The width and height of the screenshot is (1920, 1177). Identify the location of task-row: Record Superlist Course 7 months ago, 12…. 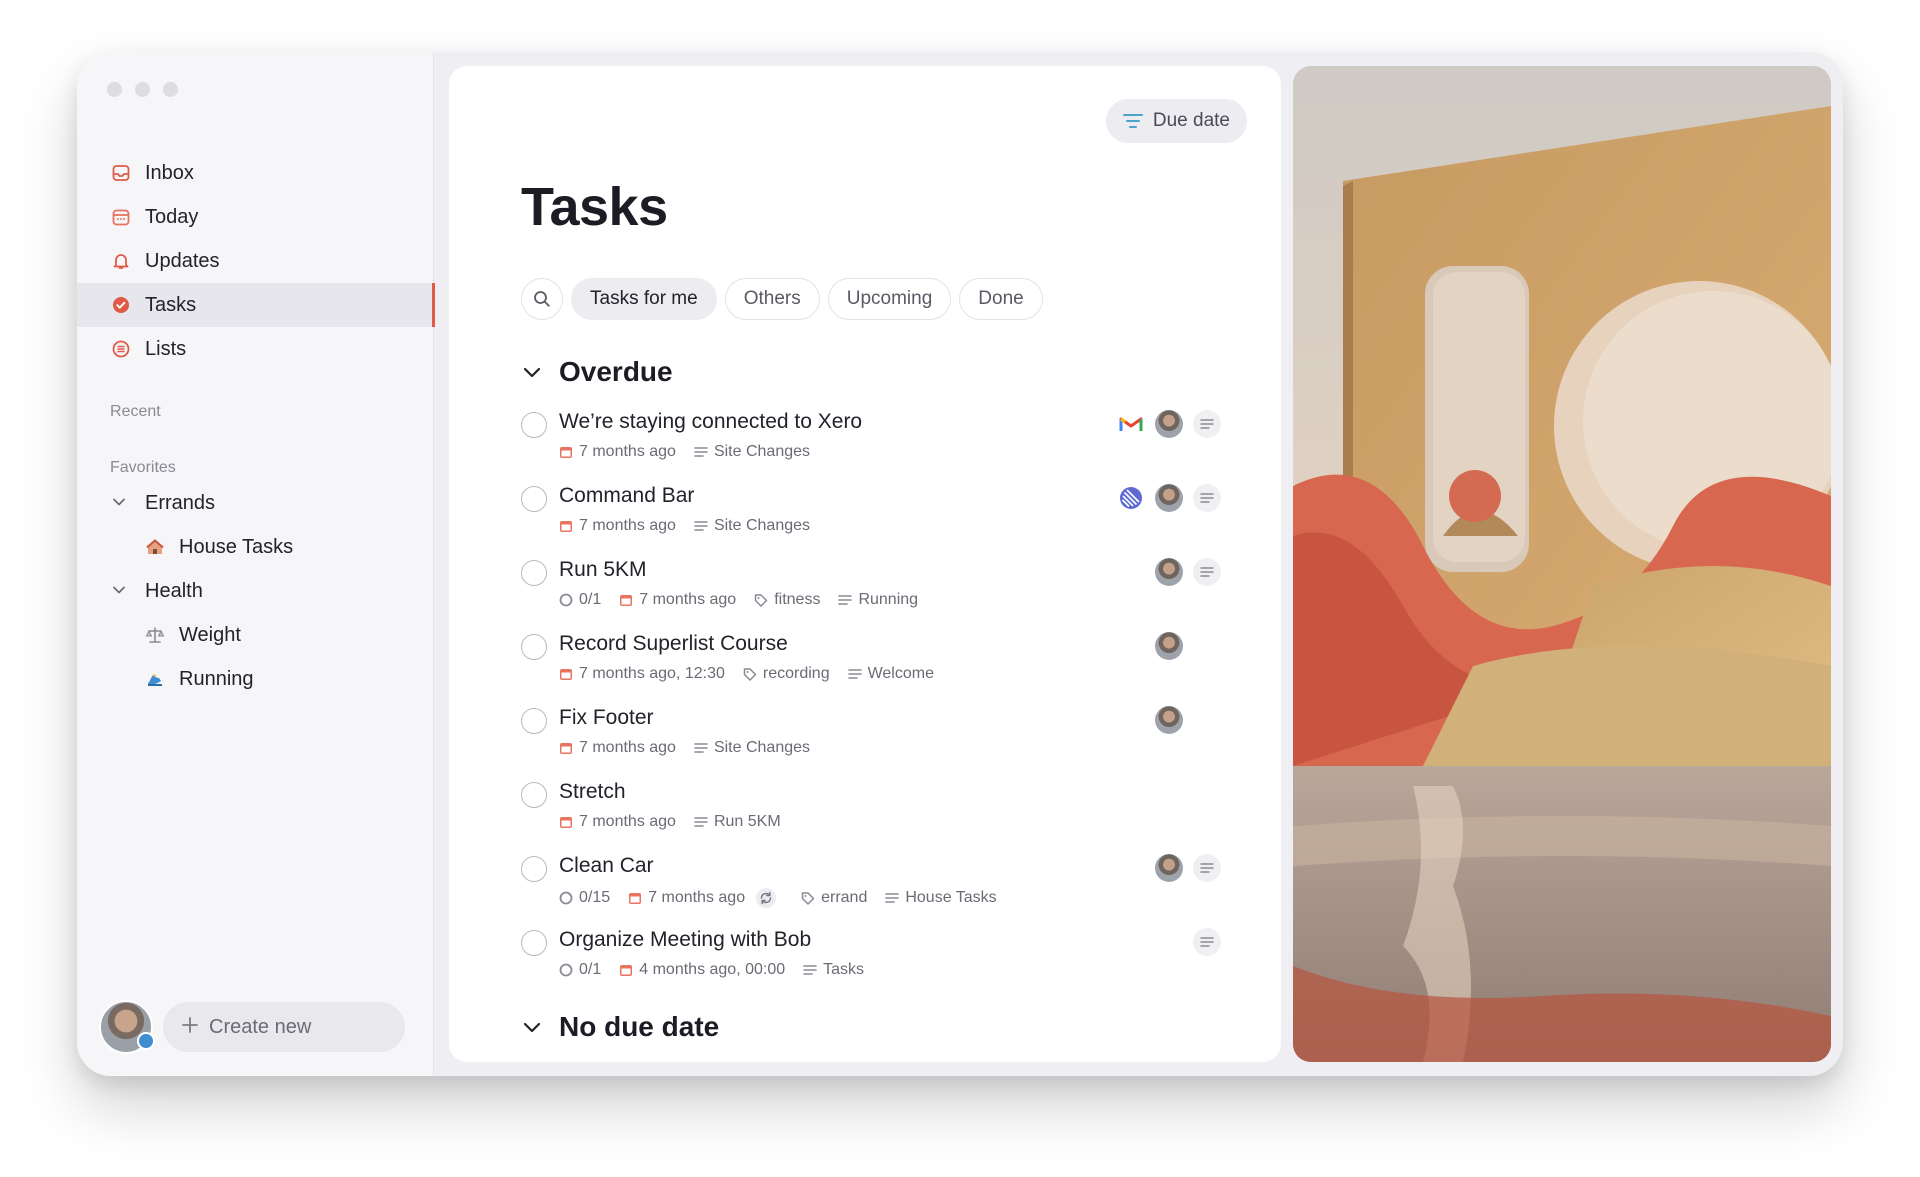
(871, 669).